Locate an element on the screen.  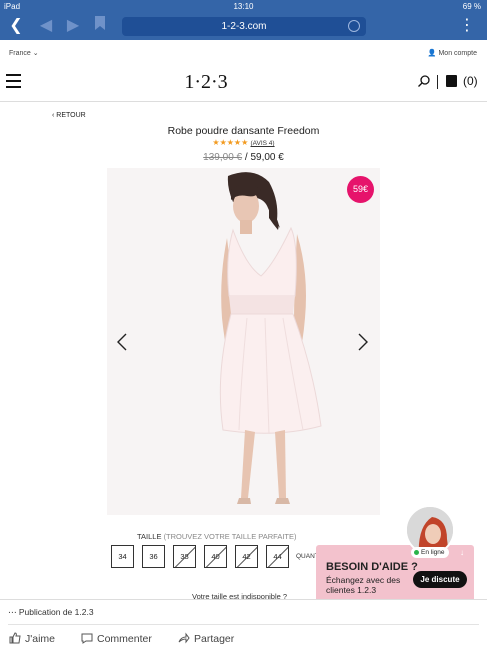
like-button: J'aime is located at coordinates (32, 638).